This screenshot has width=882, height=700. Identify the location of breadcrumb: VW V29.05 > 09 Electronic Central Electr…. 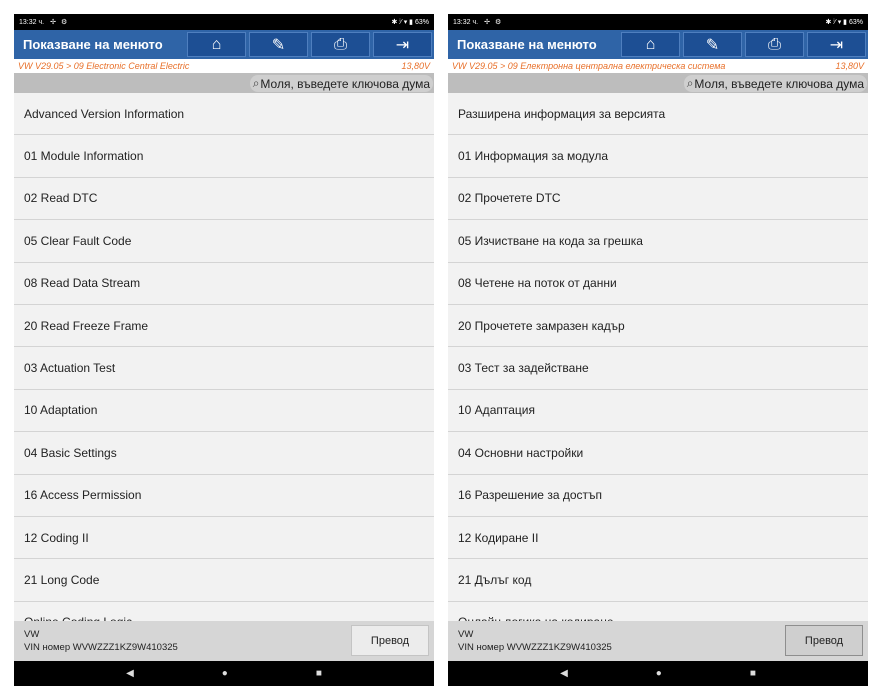
(224, 66).